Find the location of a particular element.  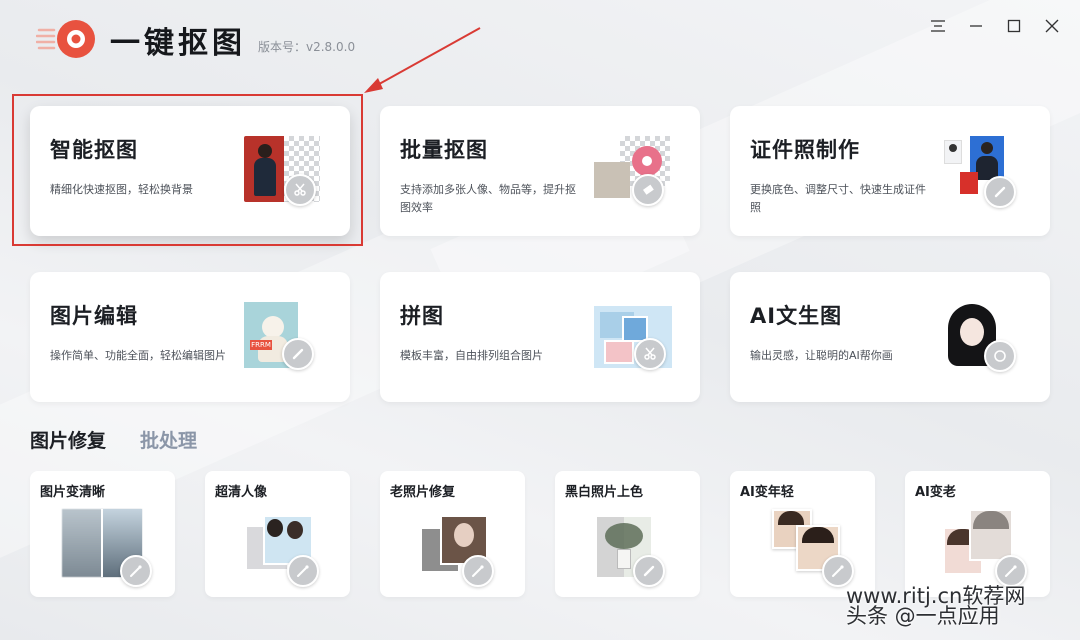

sharpen-thumbnail is located at coordinates (107, 548).